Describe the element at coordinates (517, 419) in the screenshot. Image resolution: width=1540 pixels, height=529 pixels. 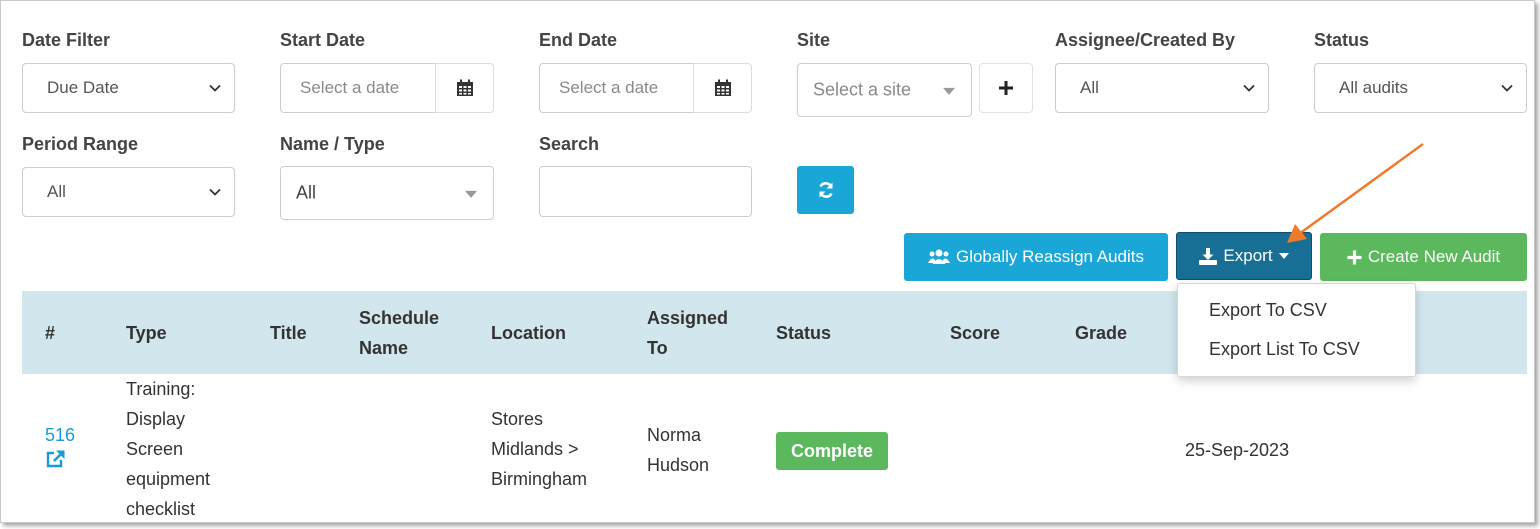
I see `audit-location-line: Stores` at that location.